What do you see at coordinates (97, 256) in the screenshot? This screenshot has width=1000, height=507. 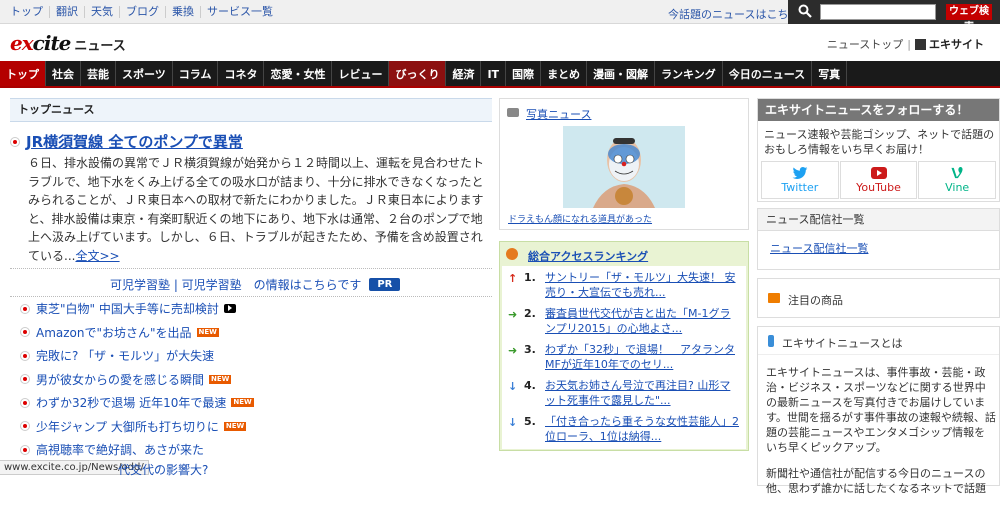 I see `read-more-link: 全文>>` at bounding box center [97, 256].